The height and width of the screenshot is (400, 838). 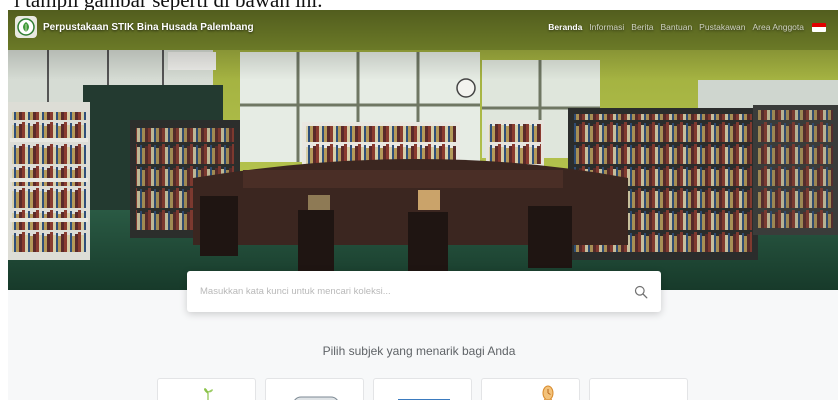 I want to click on search-icon, so click(x=641, y=291).